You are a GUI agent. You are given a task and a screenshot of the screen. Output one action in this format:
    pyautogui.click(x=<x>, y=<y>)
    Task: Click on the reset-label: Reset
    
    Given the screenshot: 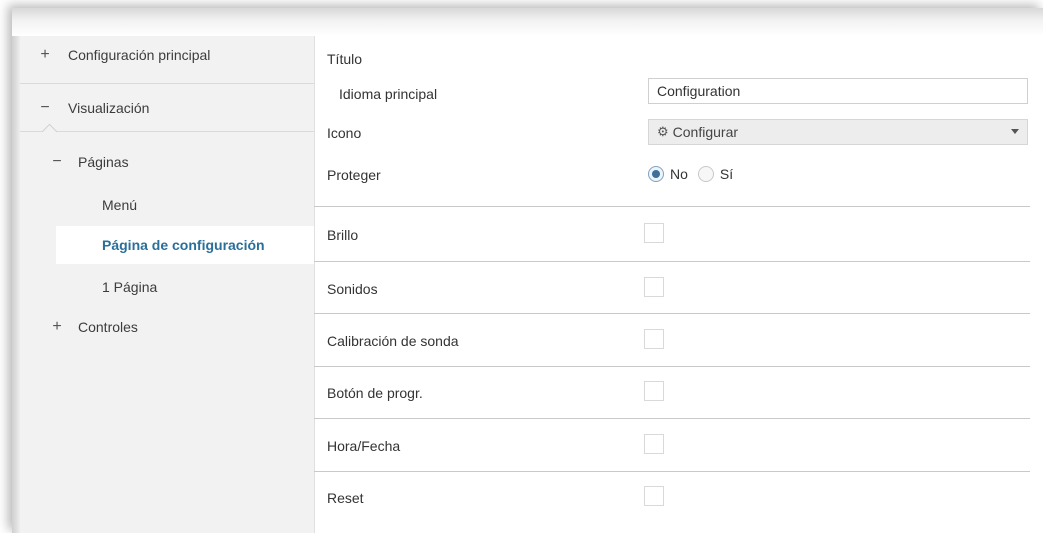 What is the action you would take?
    pyautogui.click(x=345, y=498)
    